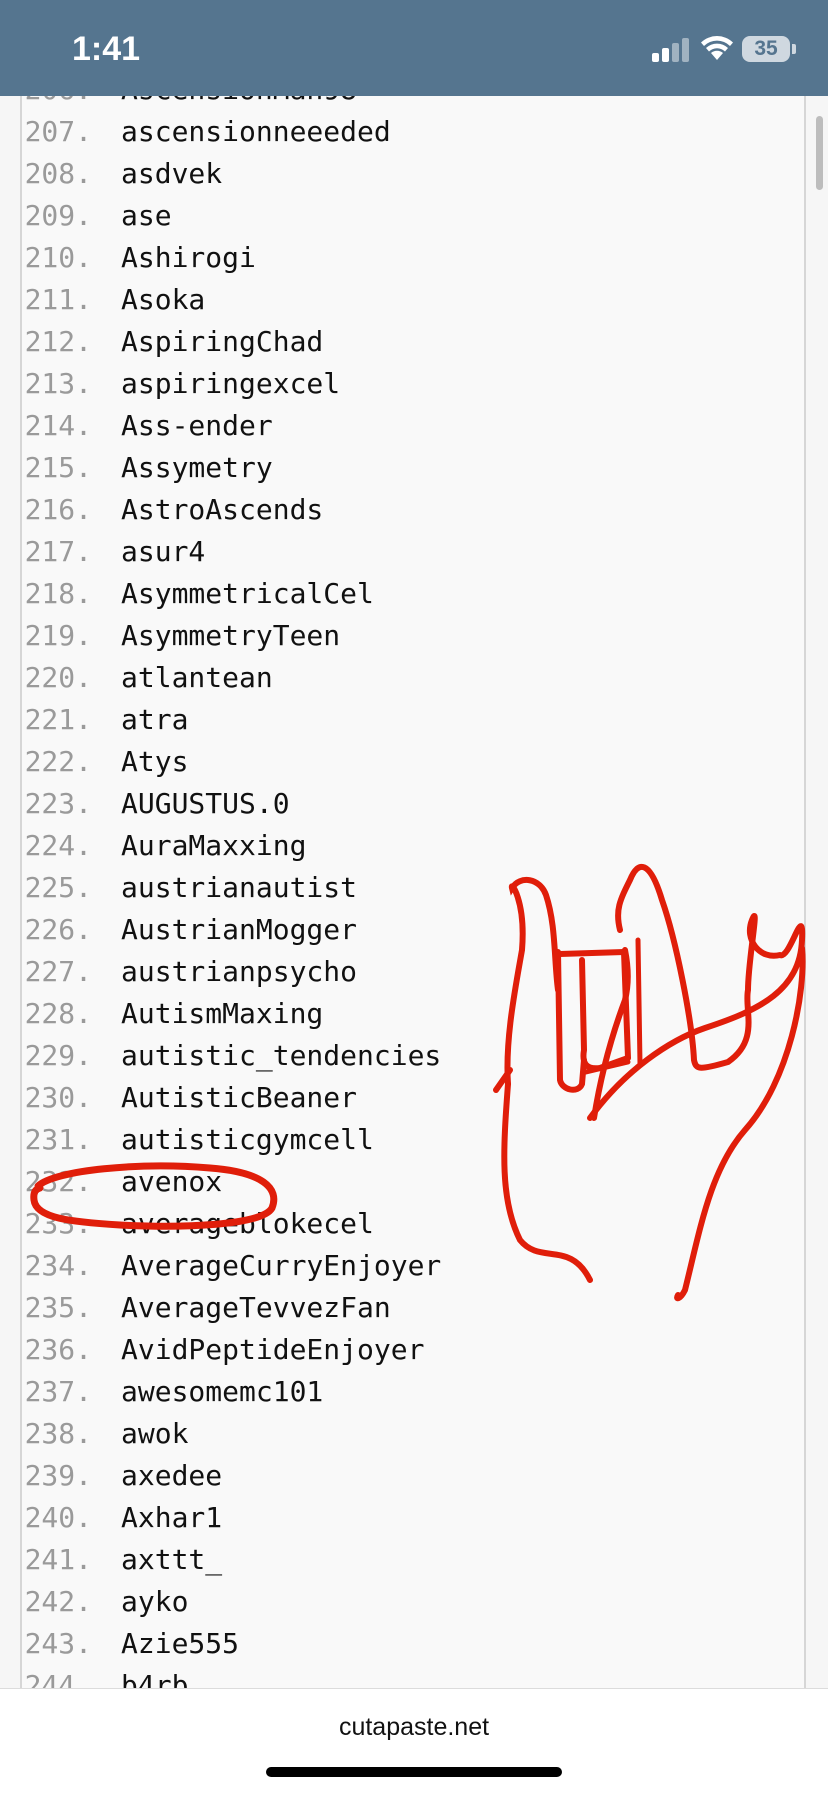  Describe the element at coordinates (414, 132) in the screenshot. I see `list-item: 207. ascensionneeeded` at that location.